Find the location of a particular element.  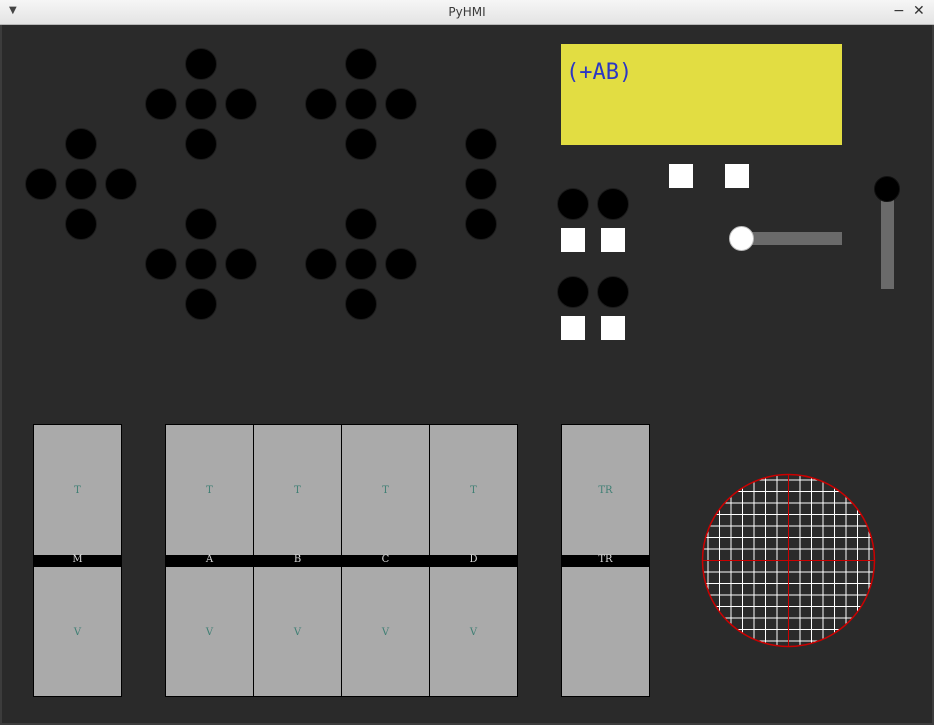

dpad-left-left-button is located at coordinates (41, 184).